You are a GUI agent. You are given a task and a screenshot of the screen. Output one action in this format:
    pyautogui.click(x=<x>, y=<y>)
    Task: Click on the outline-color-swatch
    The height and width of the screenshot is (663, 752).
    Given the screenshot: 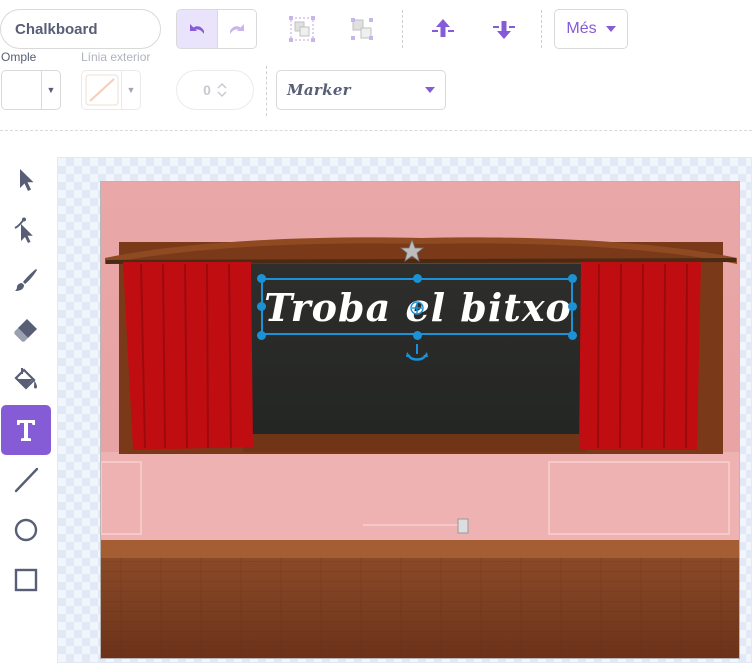 What is the action you would take?
    pyautogui.click(x=102, y=90)
    